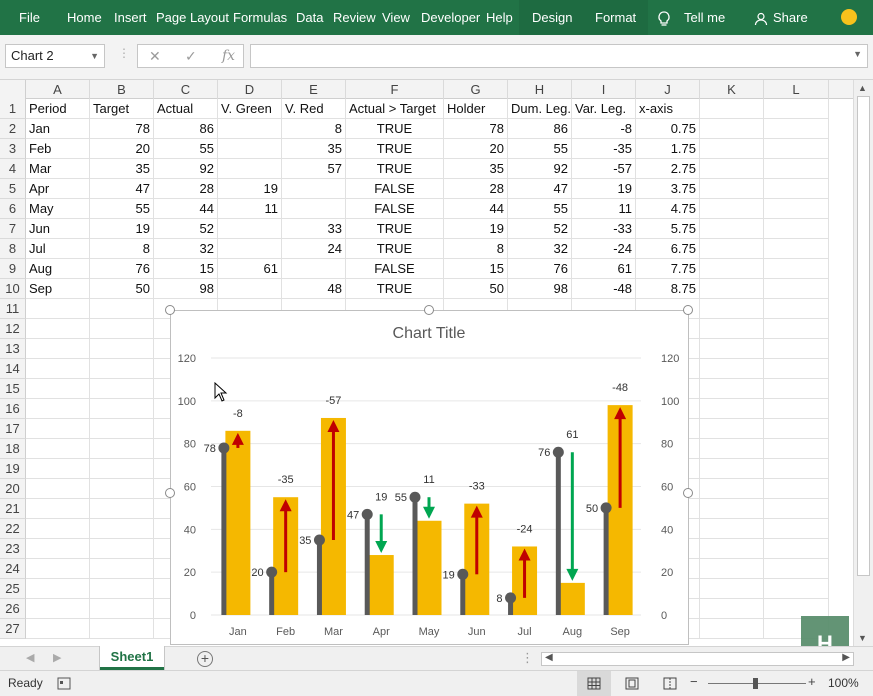  I want to click on table-cell: 78, so click(476, 129).